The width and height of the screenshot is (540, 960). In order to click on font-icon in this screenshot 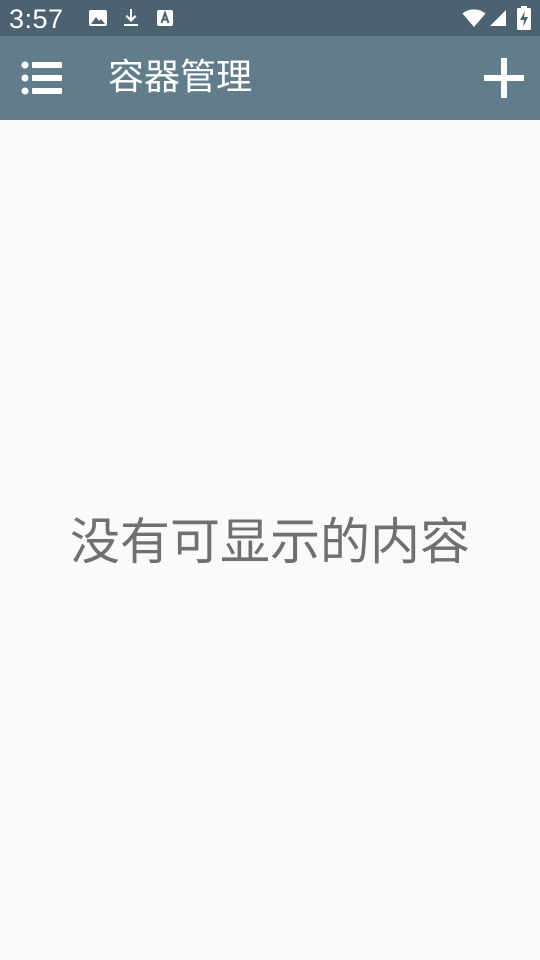, I will do `click(165, 17)`.